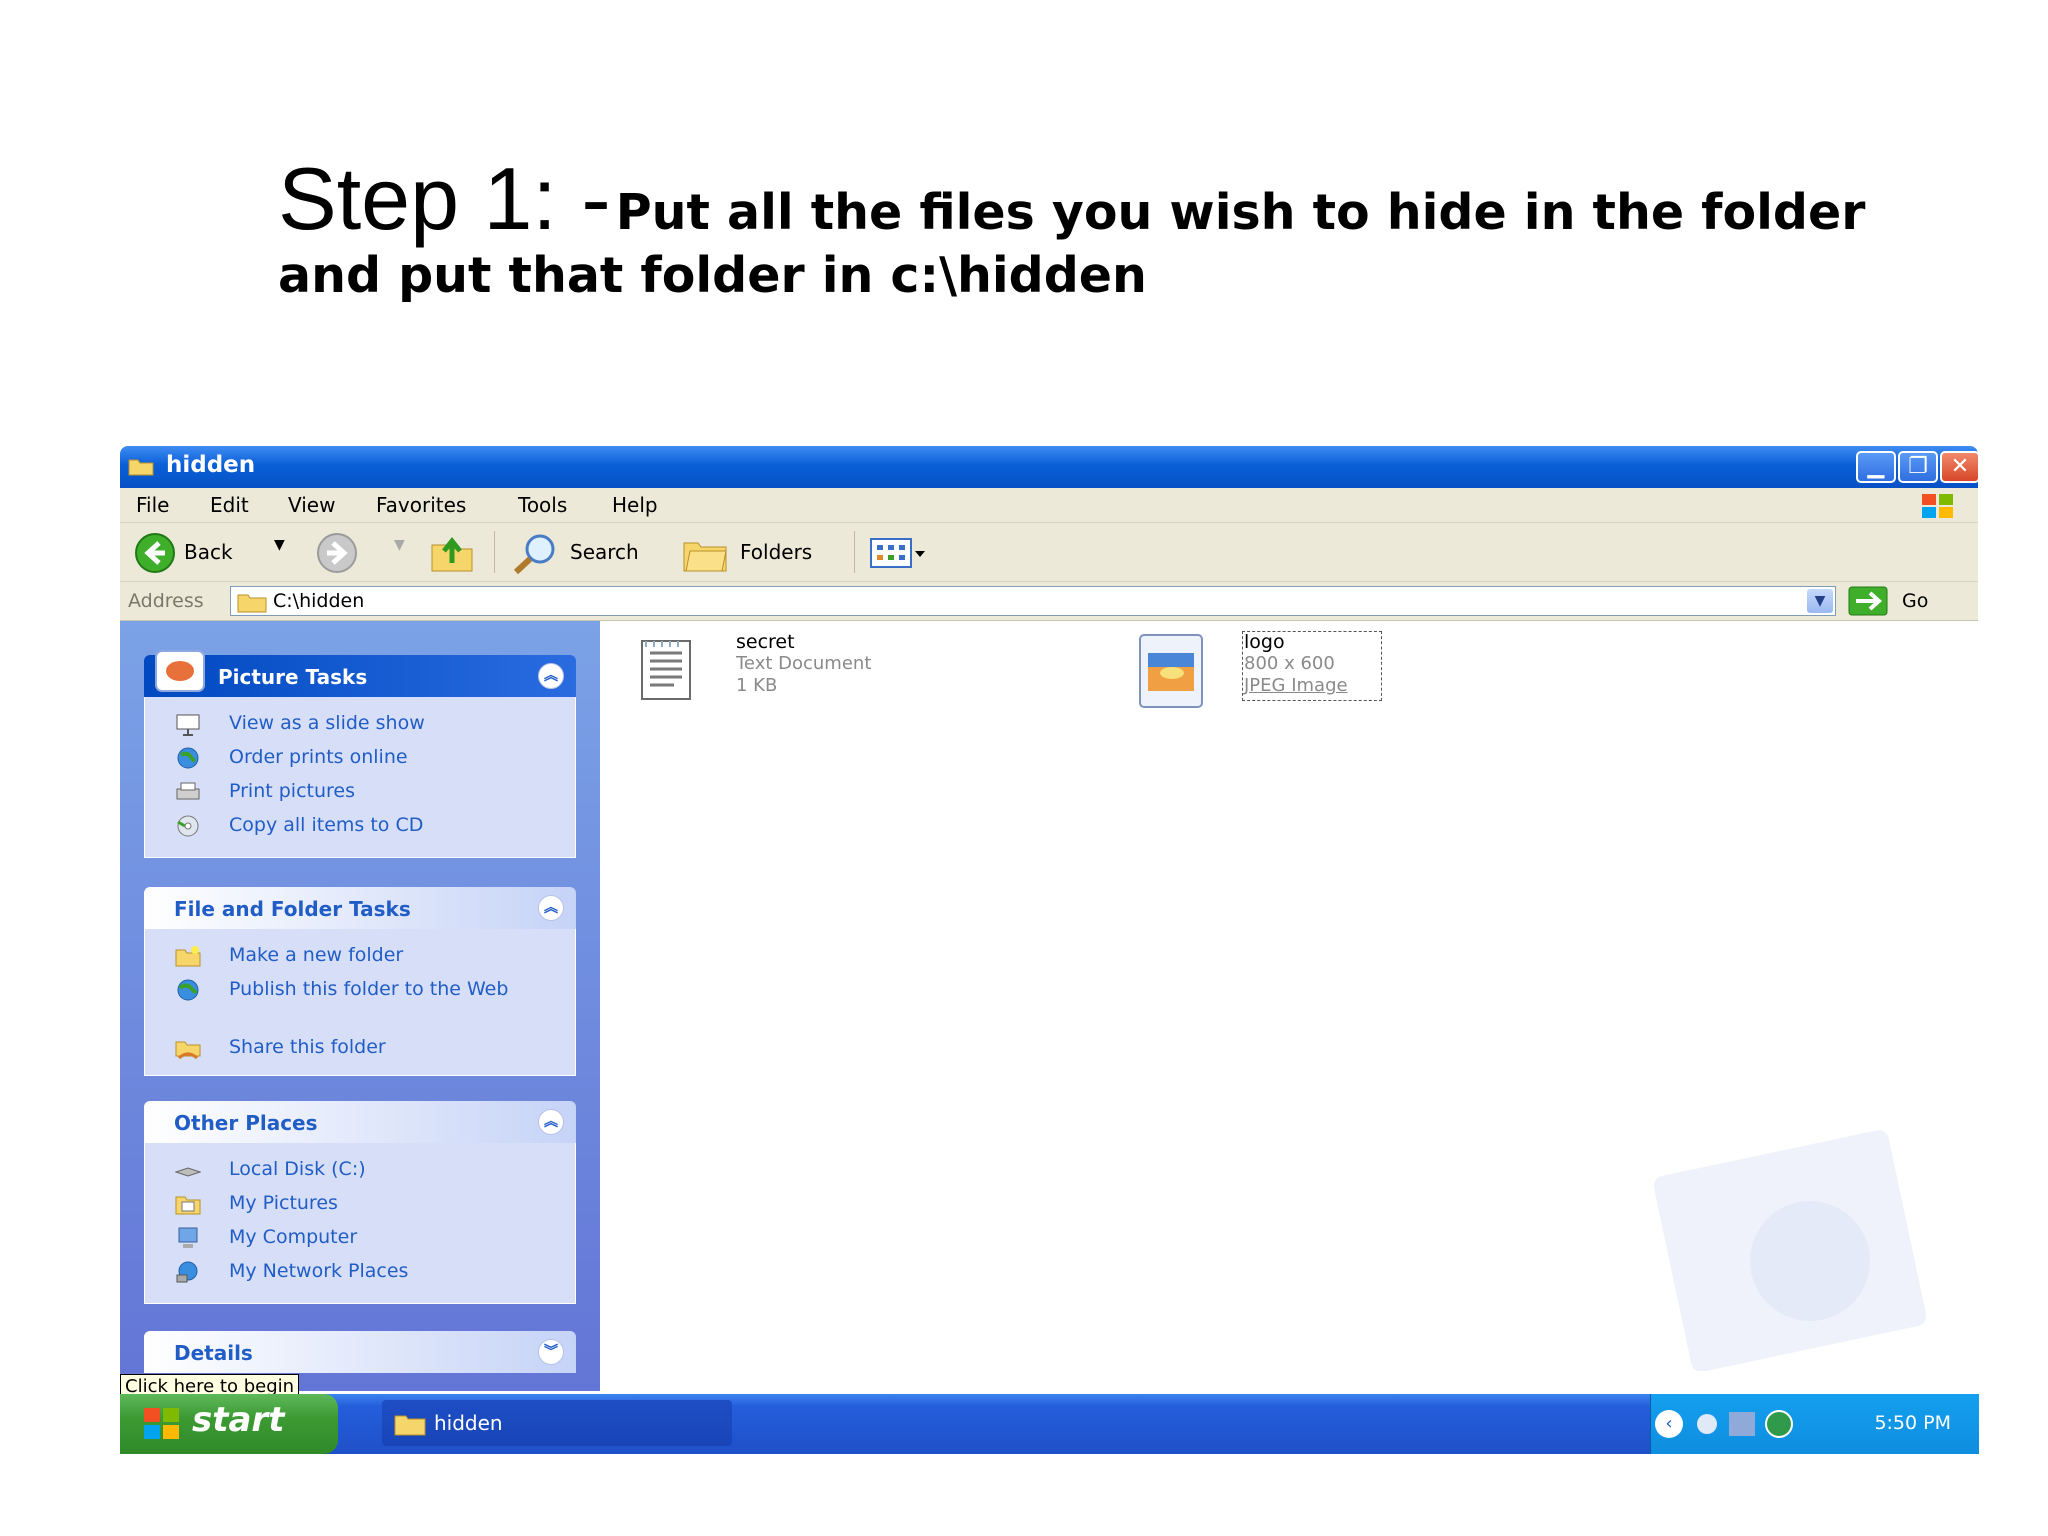 Image resolution: width=2048 pixels, height=1536 pixels. What do you see at coordinates (1790, 1250) in the screenshot?
I see `watermark-picture-icon` at bounding box center [1790, 1250].